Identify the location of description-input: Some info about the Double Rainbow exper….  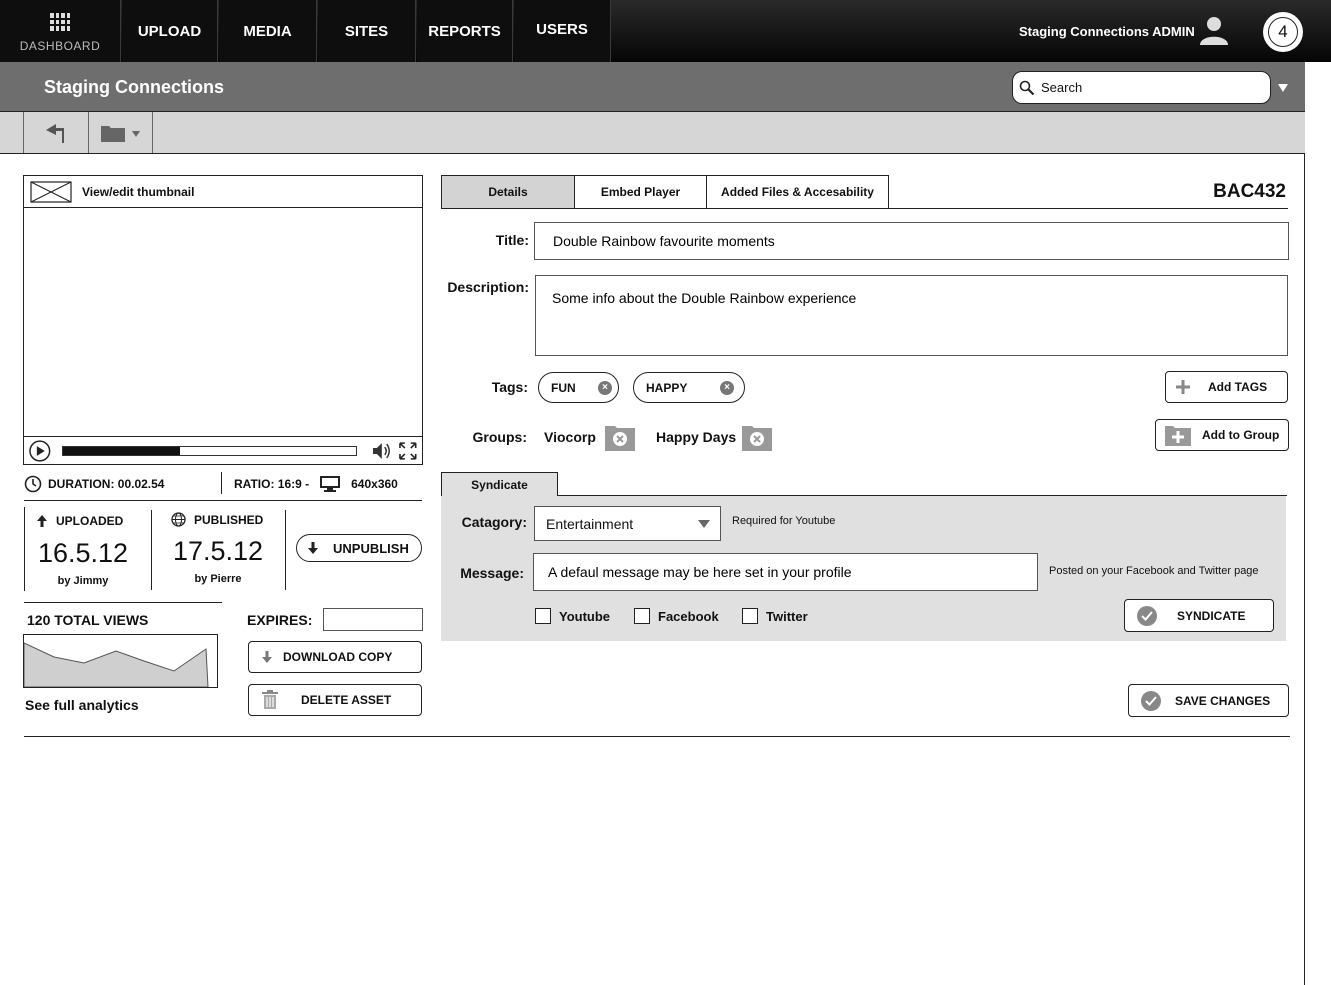
(911, 315).